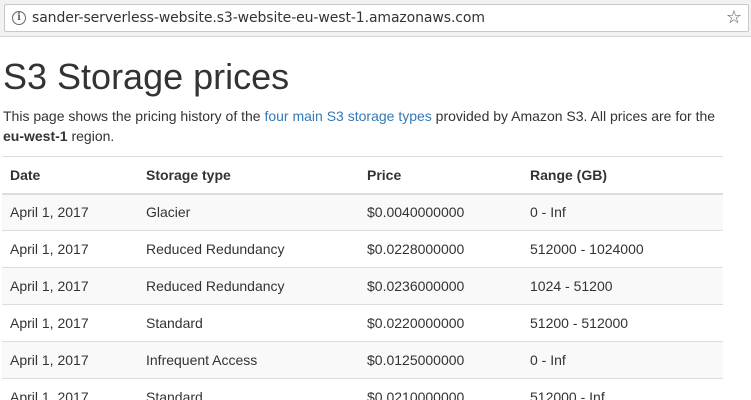 This screenshot has height=400, width=751. Describe the element at coordinates (248, 212) in the screenshot. I see `cell-storage-type: Glacier` at that location.